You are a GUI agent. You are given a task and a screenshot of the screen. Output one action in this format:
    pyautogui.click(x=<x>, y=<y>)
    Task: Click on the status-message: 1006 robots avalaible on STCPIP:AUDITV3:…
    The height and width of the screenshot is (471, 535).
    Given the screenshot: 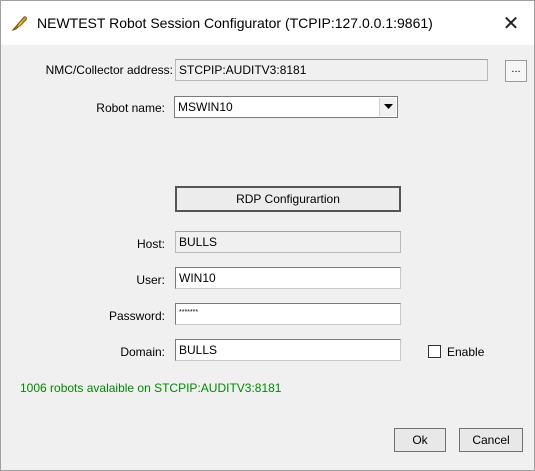 What is the action you would take?
    pyautogui.click(x=151, y=388)
    